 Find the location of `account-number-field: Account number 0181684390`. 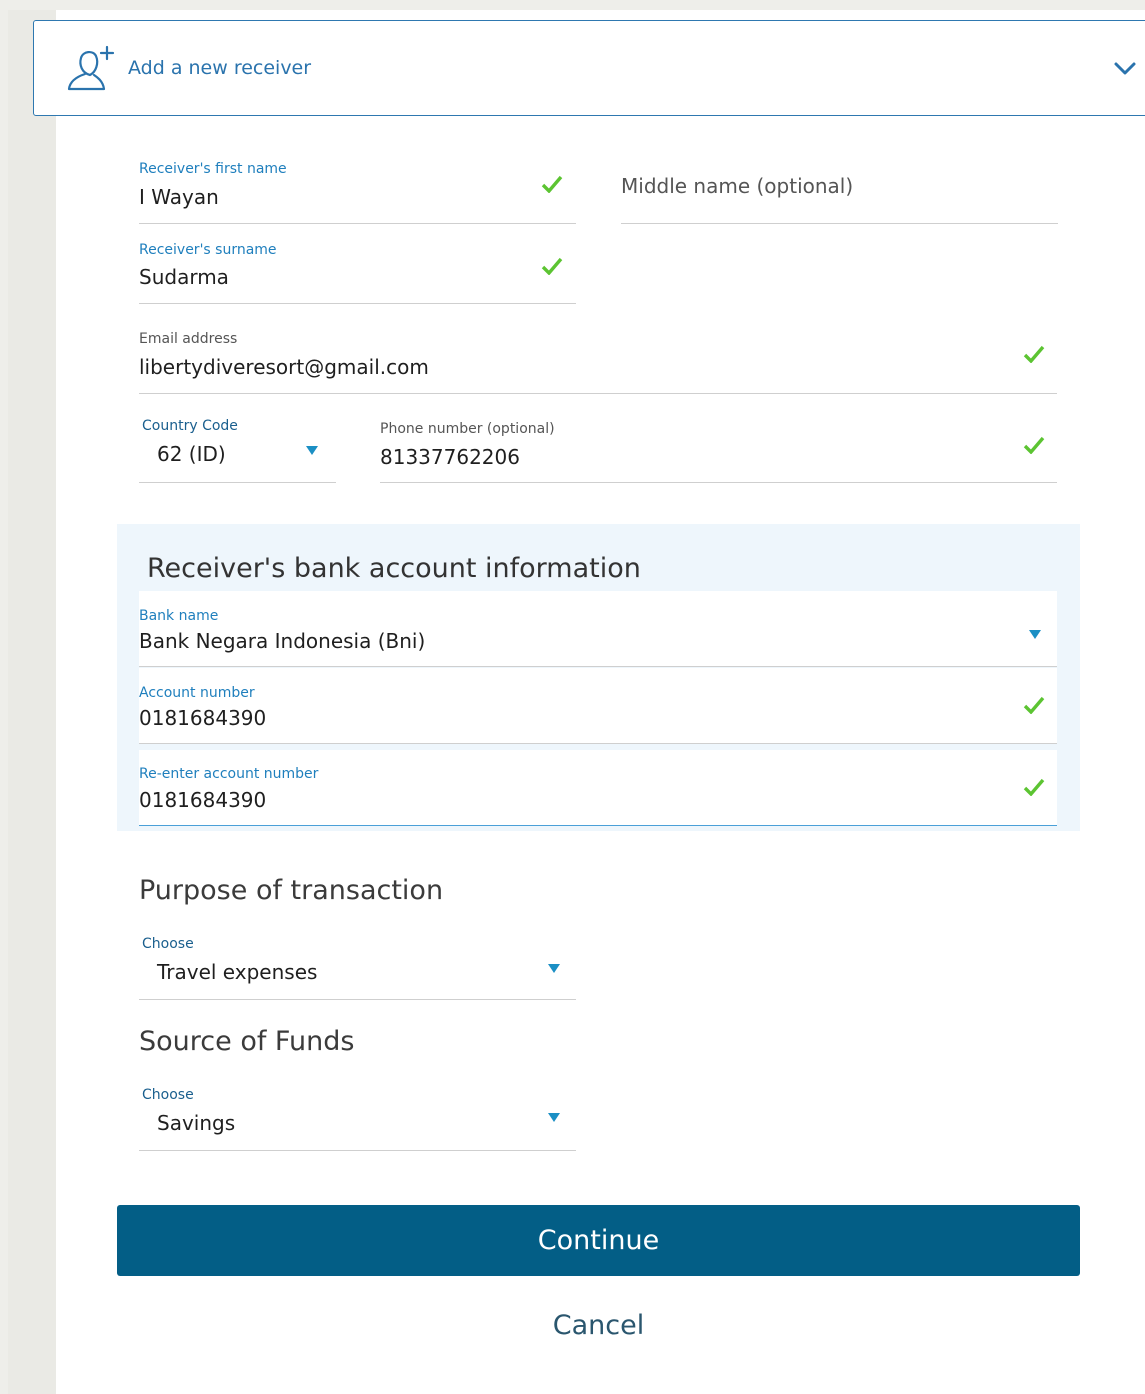

account-number-field: Account number 0181684390 is located at coordinates (598, 706).